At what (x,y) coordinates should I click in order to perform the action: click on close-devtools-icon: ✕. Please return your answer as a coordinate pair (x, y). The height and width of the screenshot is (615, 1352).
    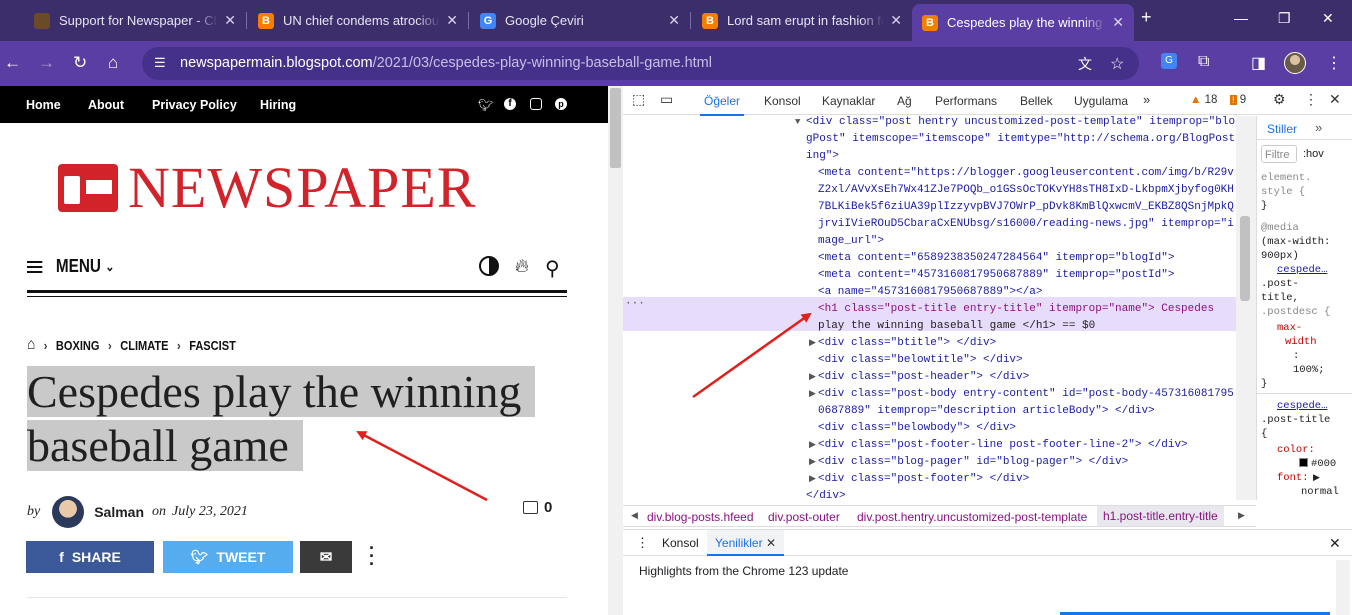
    Looking at the image, I should click on (1335, 99).